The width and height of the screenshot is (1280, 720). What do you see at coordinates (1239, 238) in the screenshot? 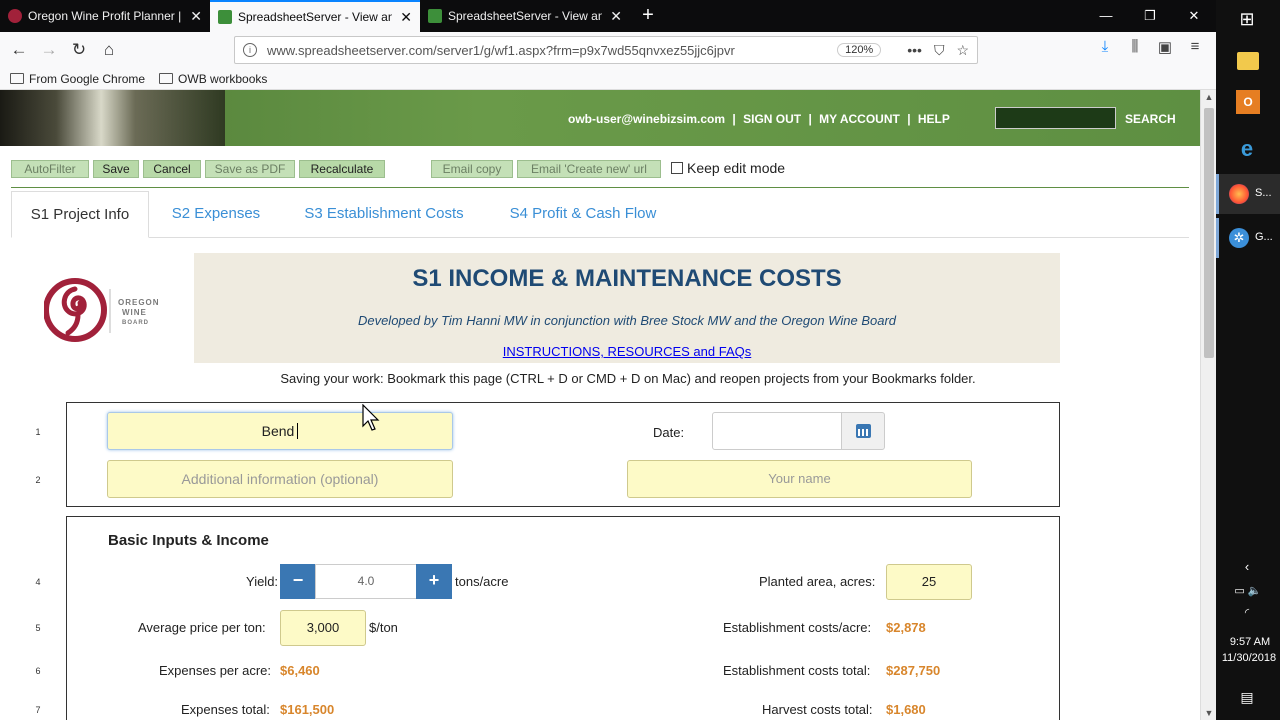
I see `gear-app-icon: ✲` at bounding box center [1239, 238].